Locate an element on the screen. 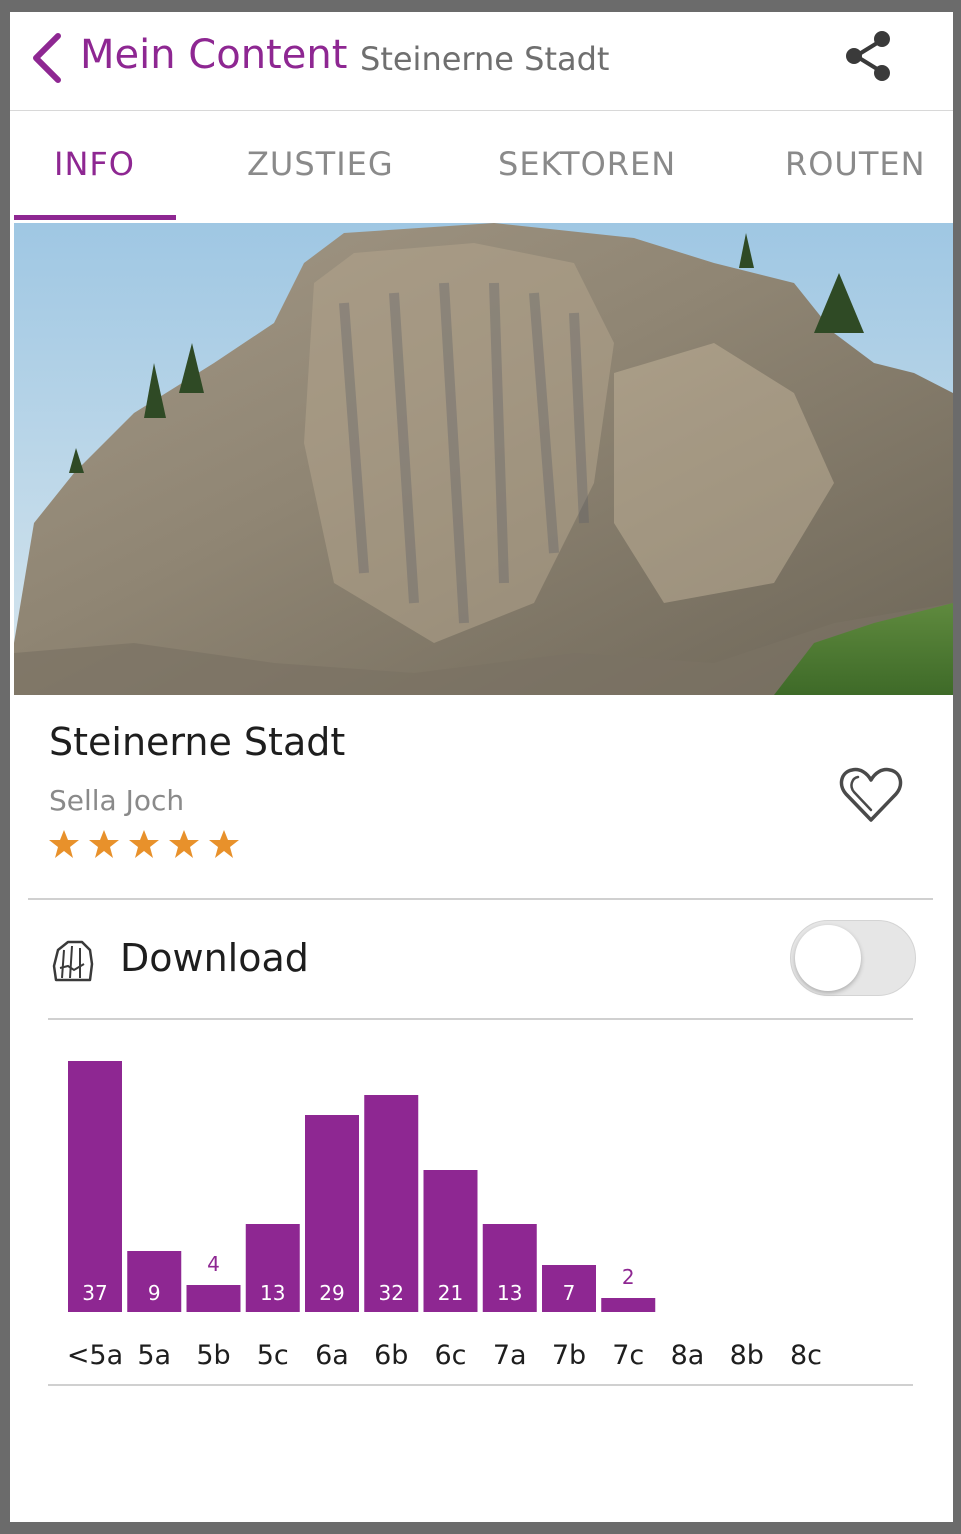 The height and width of the screenshot is (1534, 961). bar-value-label: 4 is located at coordinates (213, 1264).